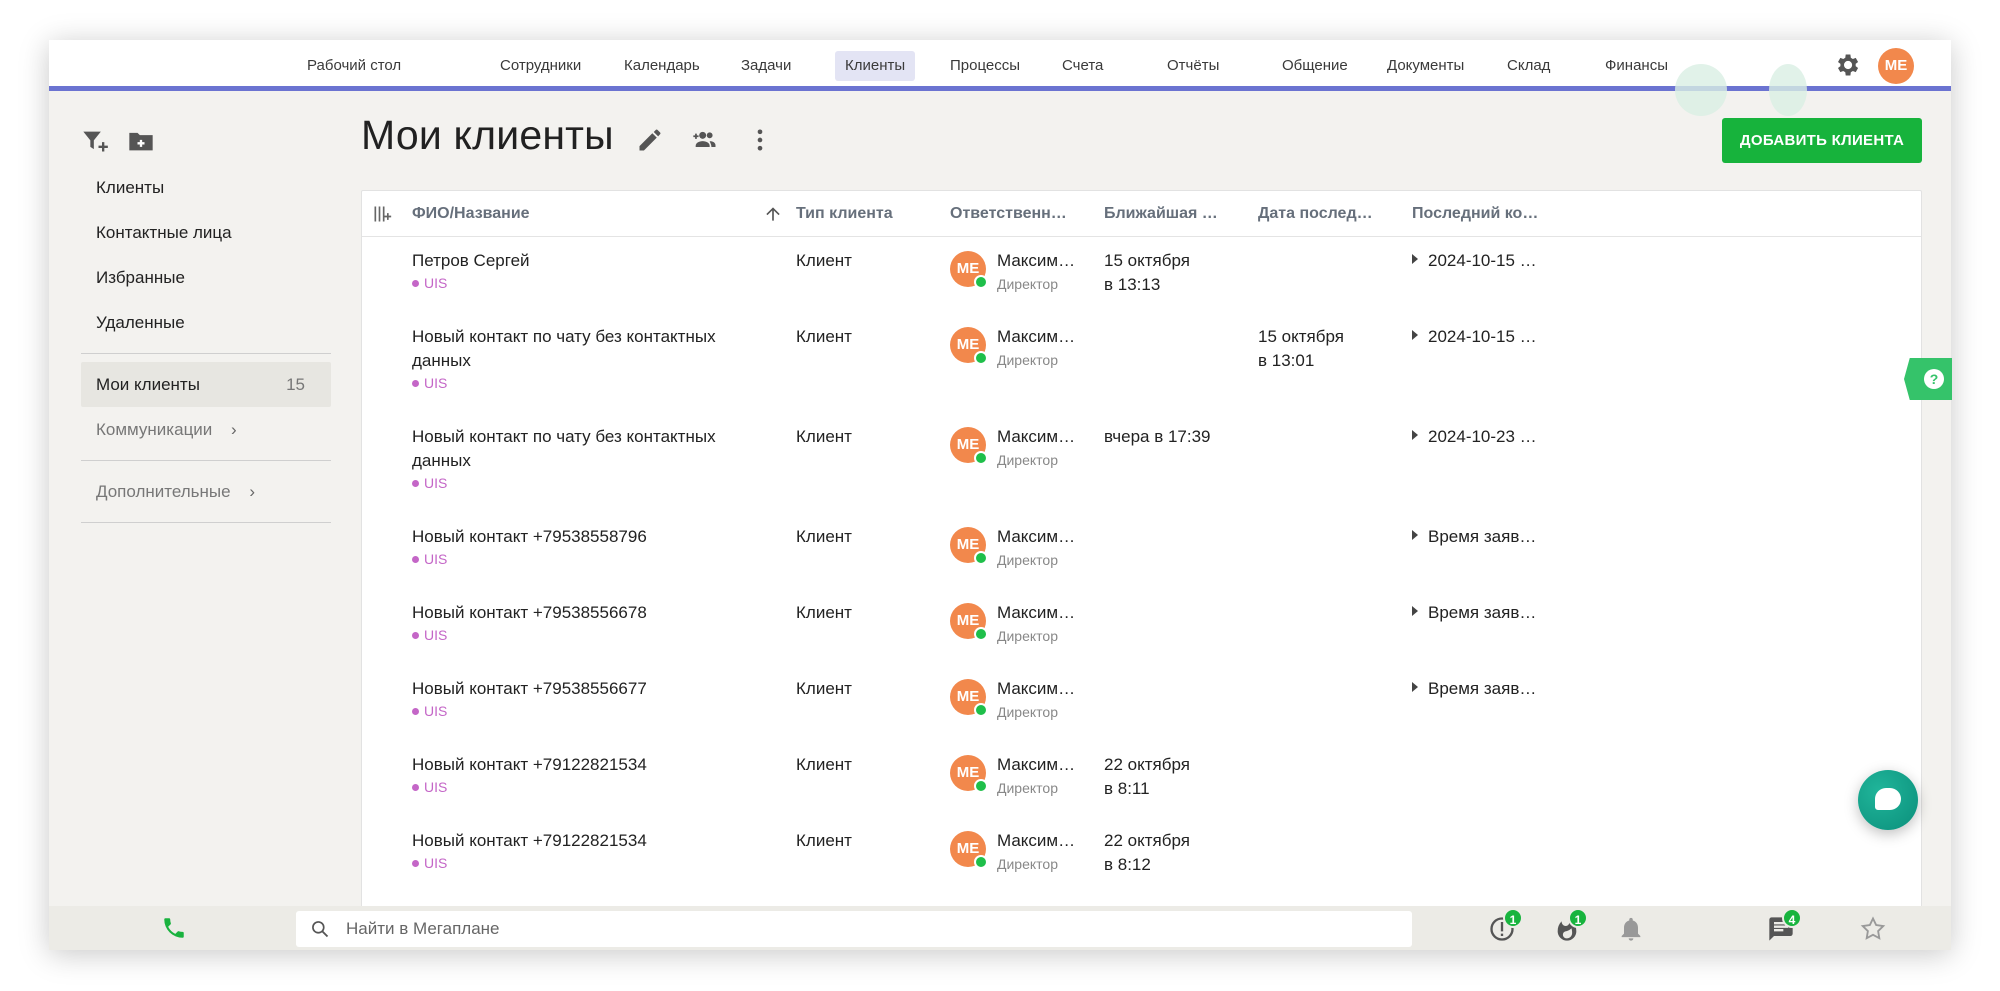 This screenshot has width=2000, height=991. I want to click on nav-warehouse: Склад, so click(1528, 66).